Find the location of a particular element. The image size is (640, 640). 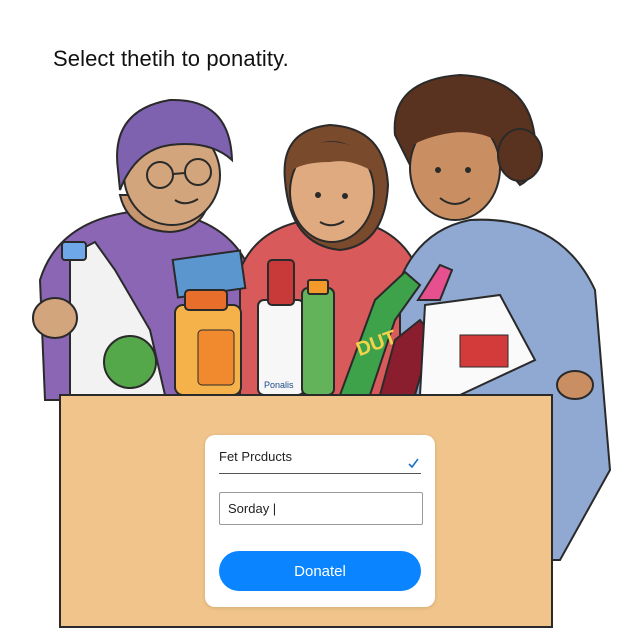

day-input is located at coordinates (321, 508).